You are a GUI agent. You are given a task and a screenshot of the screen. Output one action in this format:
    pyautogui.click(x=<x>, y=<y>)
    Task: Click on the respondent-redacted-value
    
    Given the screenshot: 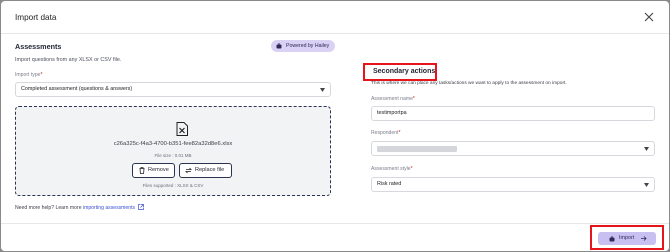 What is the action you would take?
    pyautogui.click(x=417, y=149)
    